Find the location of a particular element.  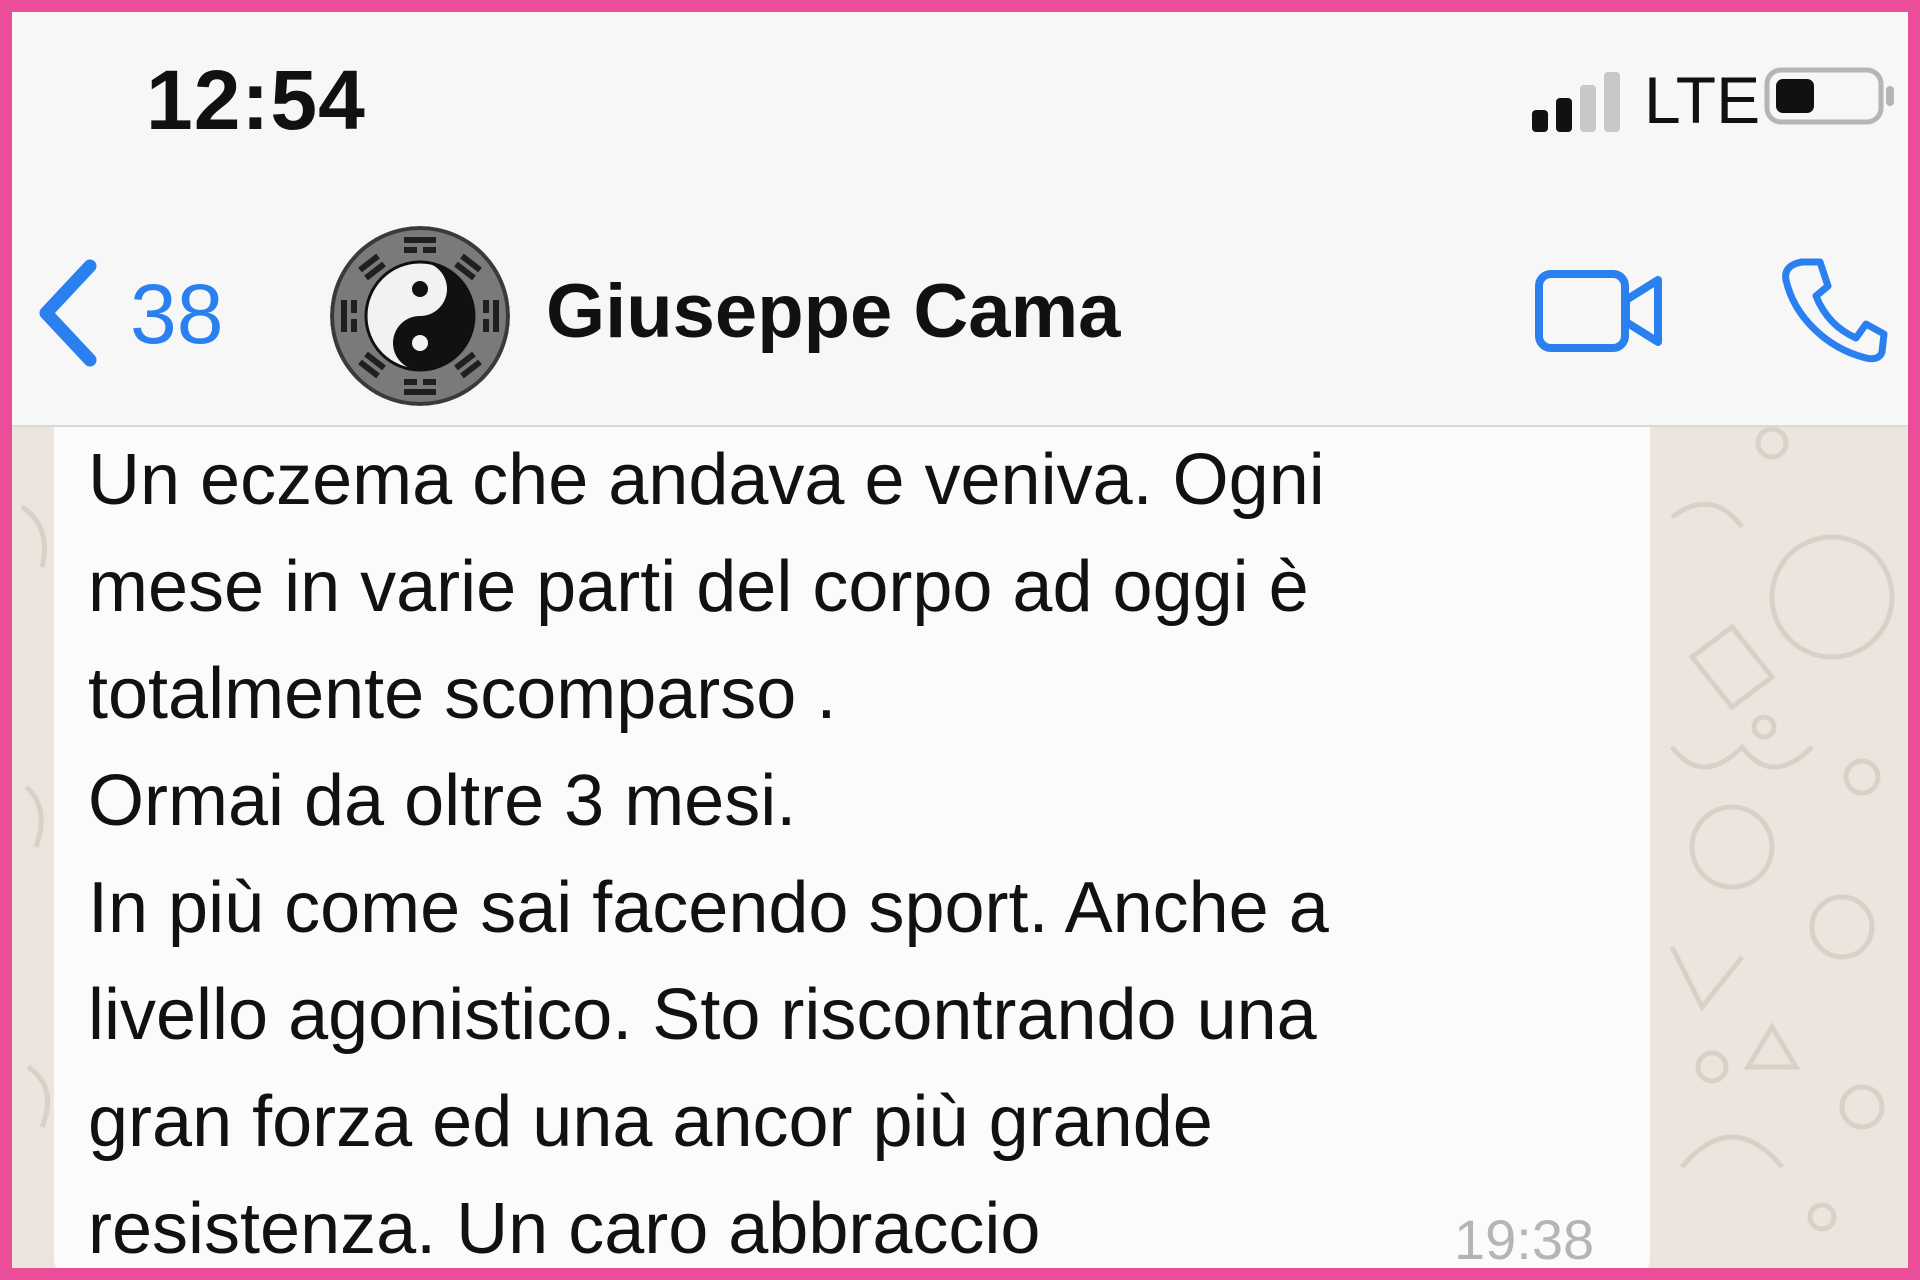

back-button: 38 is located at coordinates (144, 313).